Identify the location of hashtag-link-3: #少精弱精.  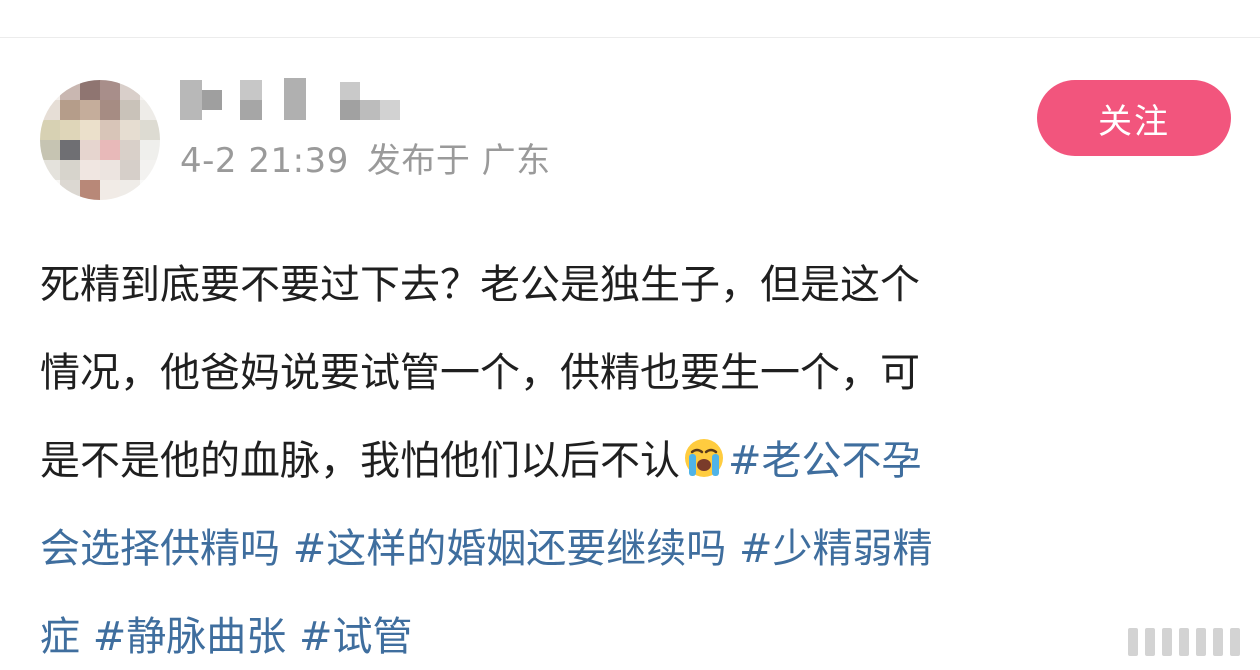
(836, 549).